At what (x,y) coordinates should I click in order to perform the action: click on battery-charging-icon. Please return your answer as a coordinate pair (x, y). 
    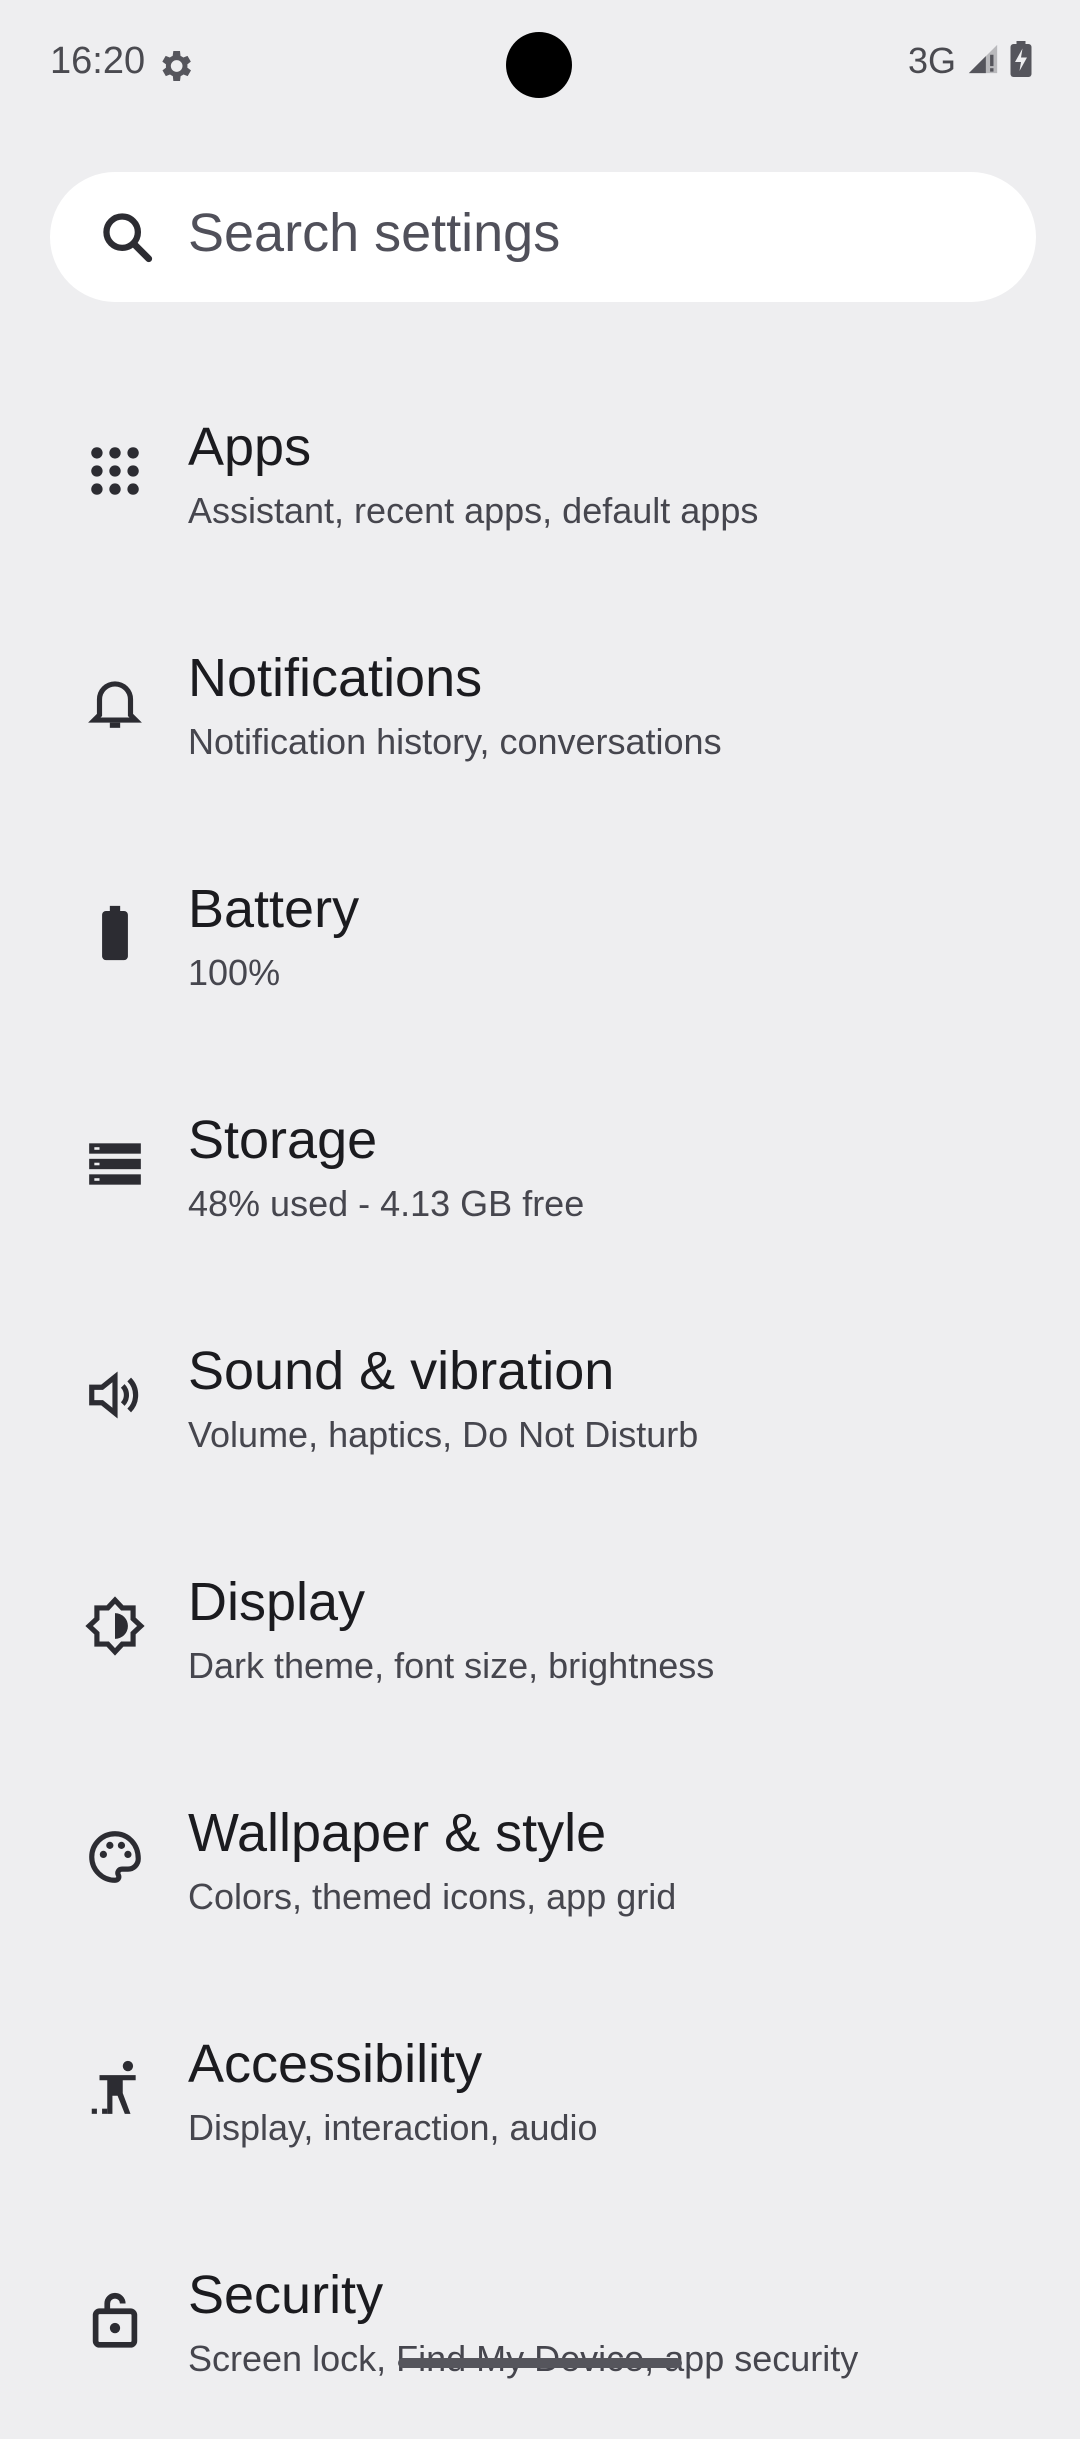
    Looking at the image, I should click on (1021, 61).